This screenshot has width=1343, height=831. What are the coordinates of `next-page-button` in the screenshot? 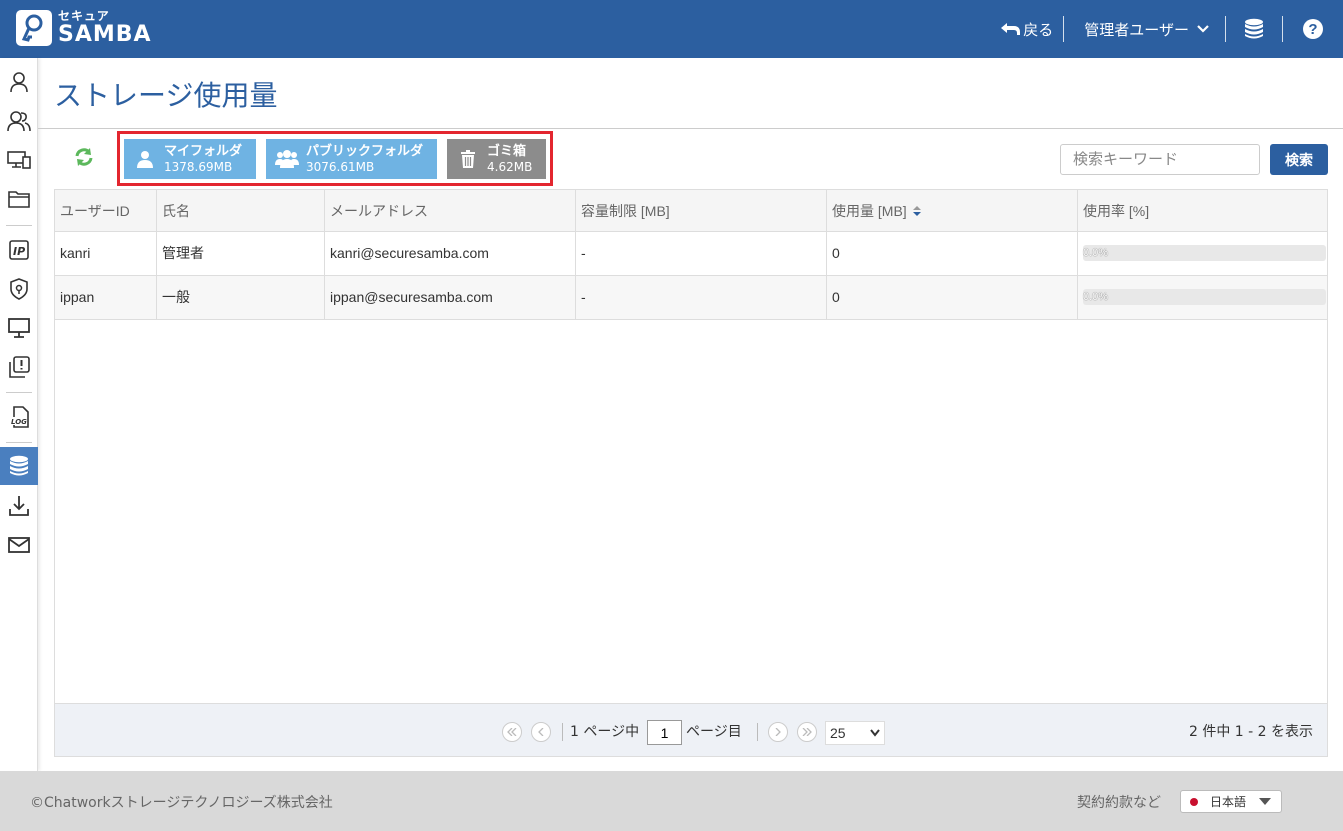 It's located at (778, 732).